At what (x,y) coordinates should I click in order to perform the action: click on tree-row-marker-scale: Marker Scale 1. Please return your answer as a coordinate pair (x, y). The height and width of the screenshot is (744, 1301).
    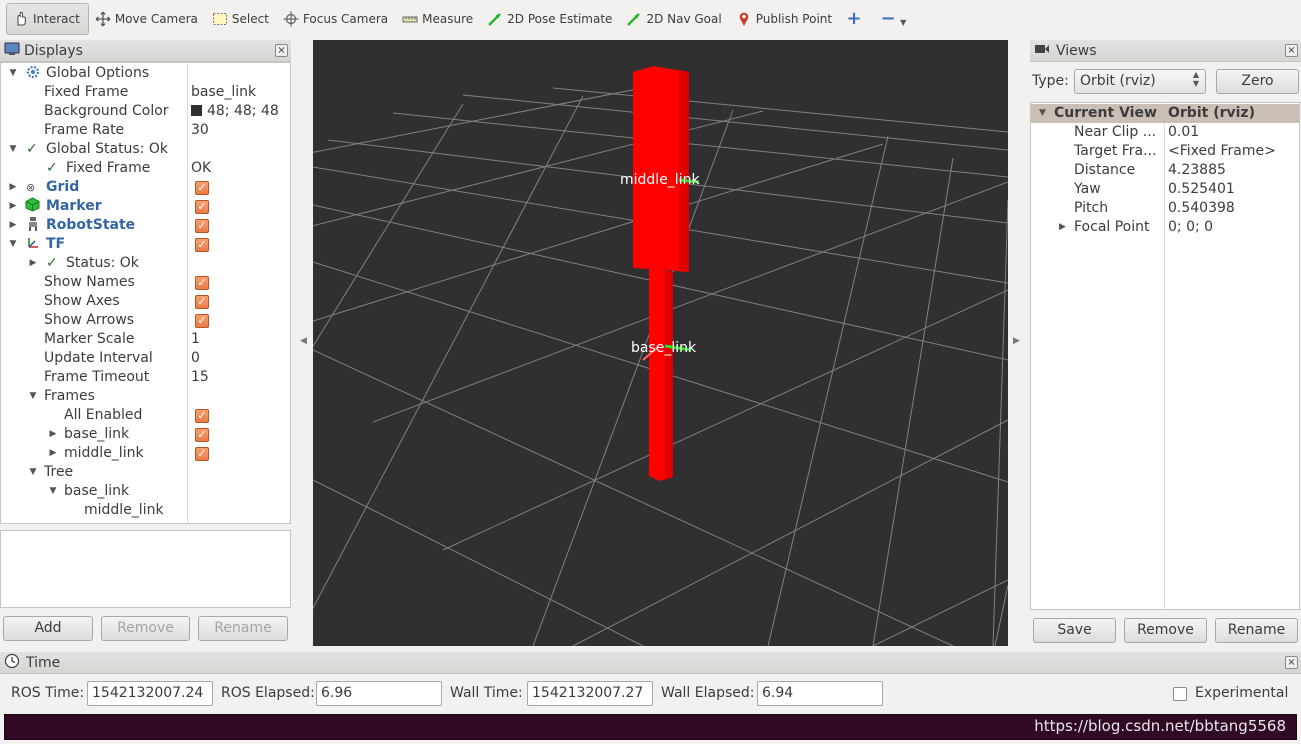
    Looking at the image, I should click on (145, 339).